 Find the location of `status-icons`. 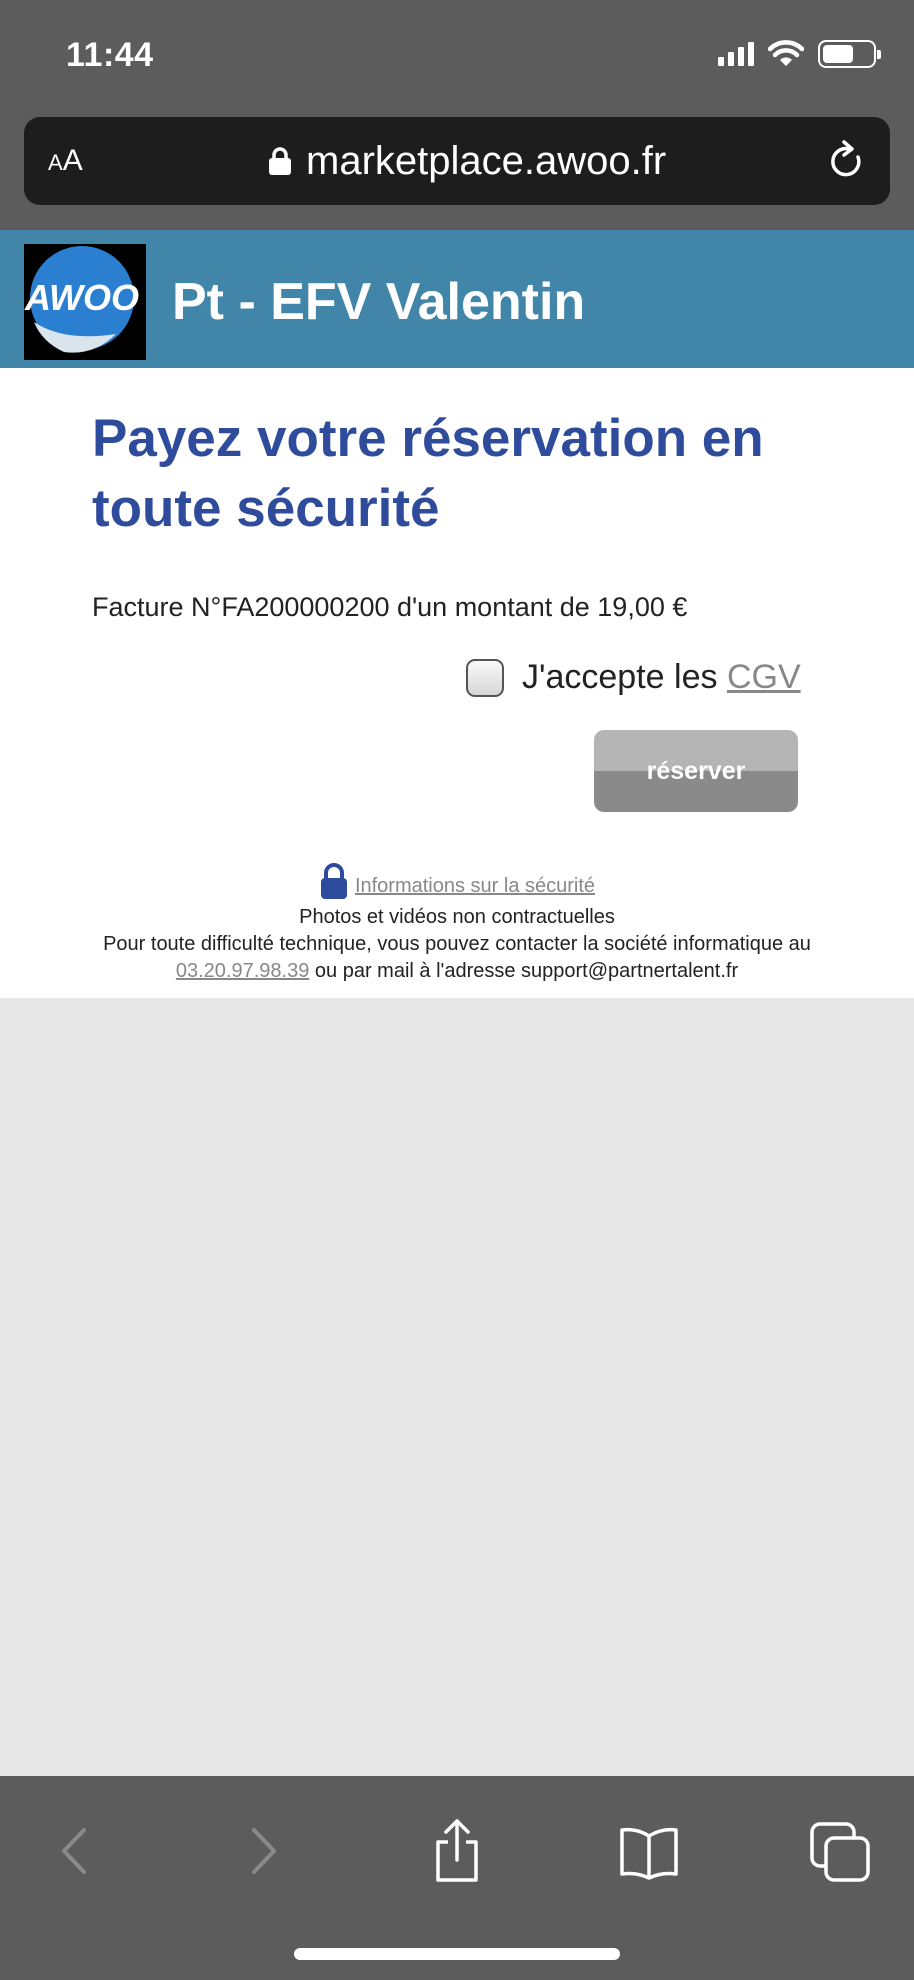

status-icons is located at coordinates (799, 54).